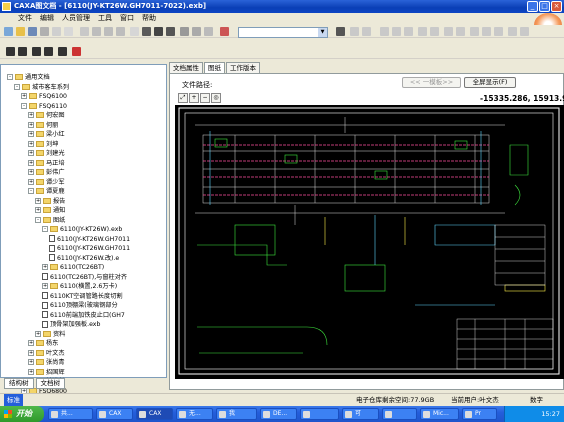 The image size is (564, 422). What do you see at coordinates (84, 258) in the screenshot?
I see `tree-item: 6110(JY-KT26W.改).e` at bounding box center [84, 258].